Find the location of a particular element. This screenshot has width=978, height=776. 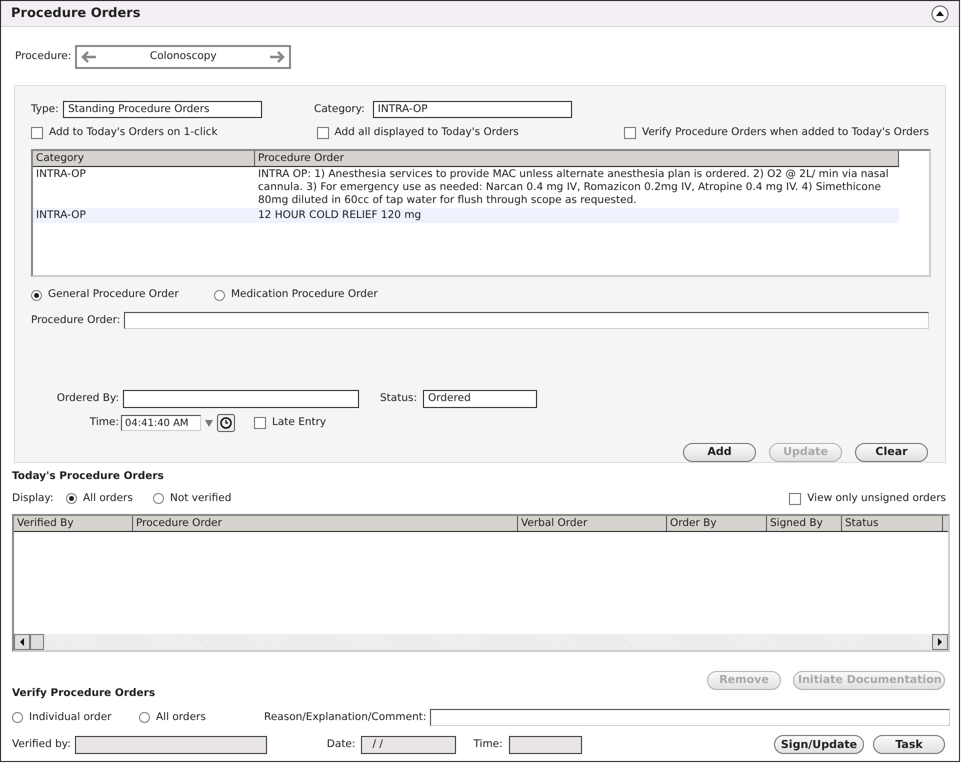

collapse-icon is located at coordinates (940, 13).